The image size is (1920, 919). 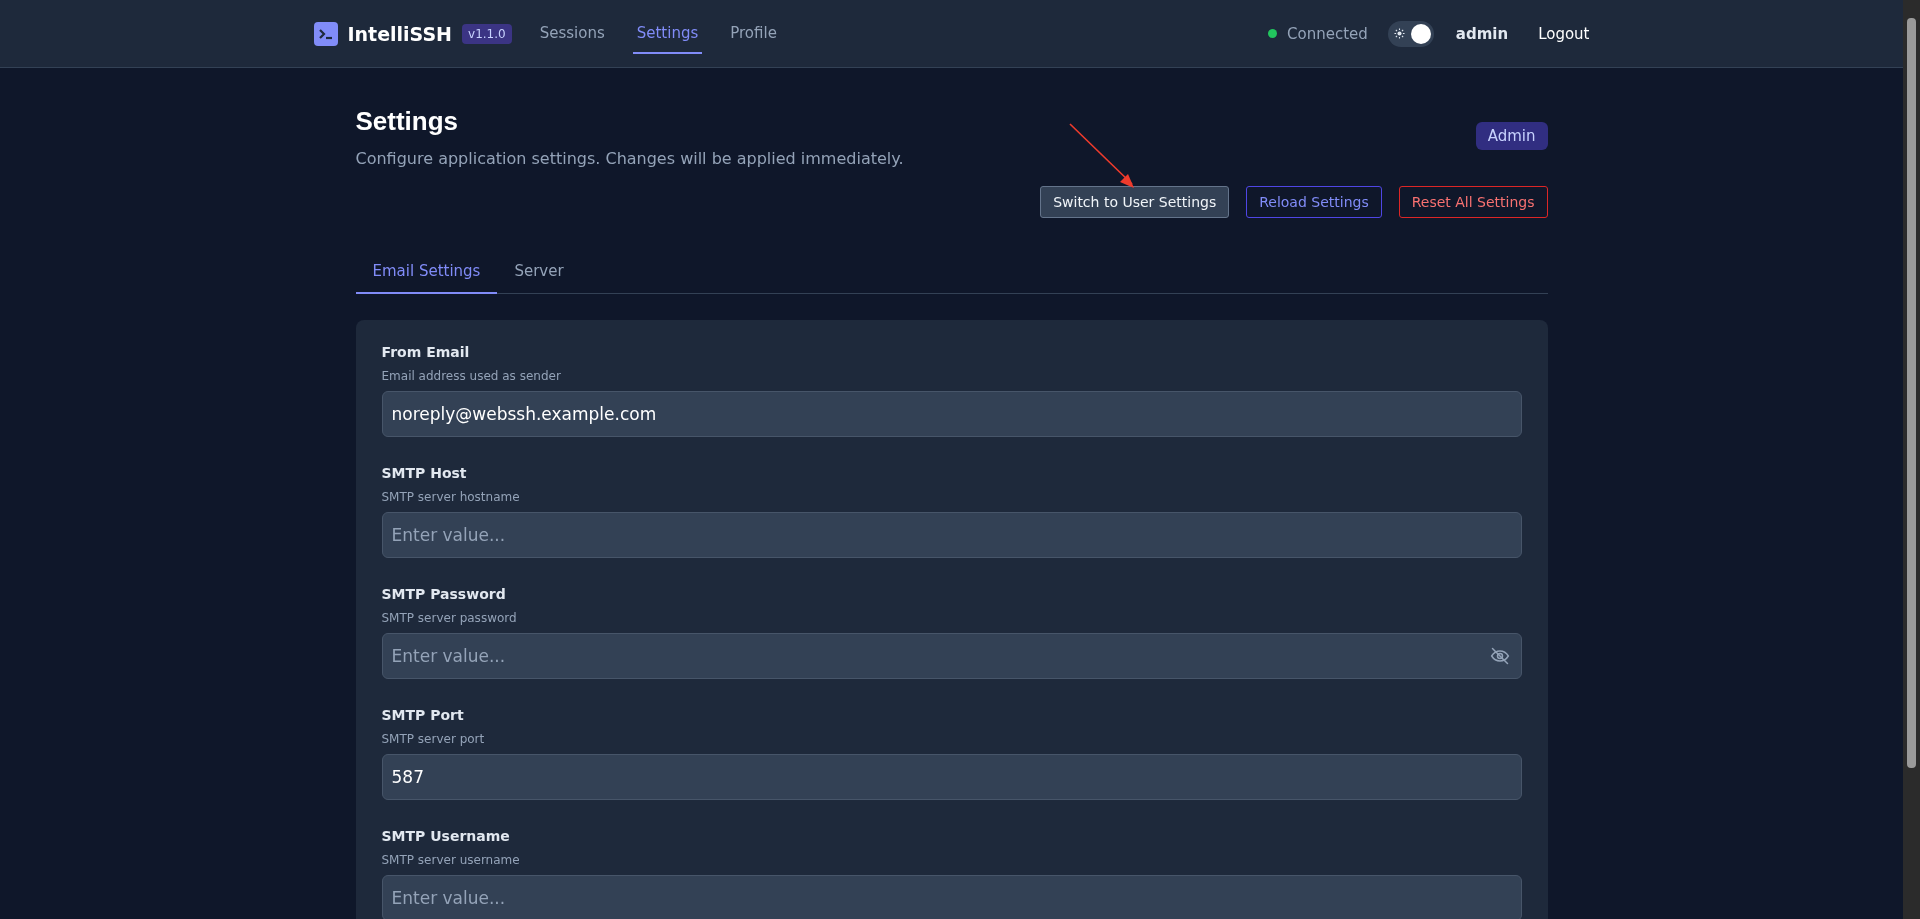 I want to click on field-hint: SMTP server hostname, so click(x=451, y=497).